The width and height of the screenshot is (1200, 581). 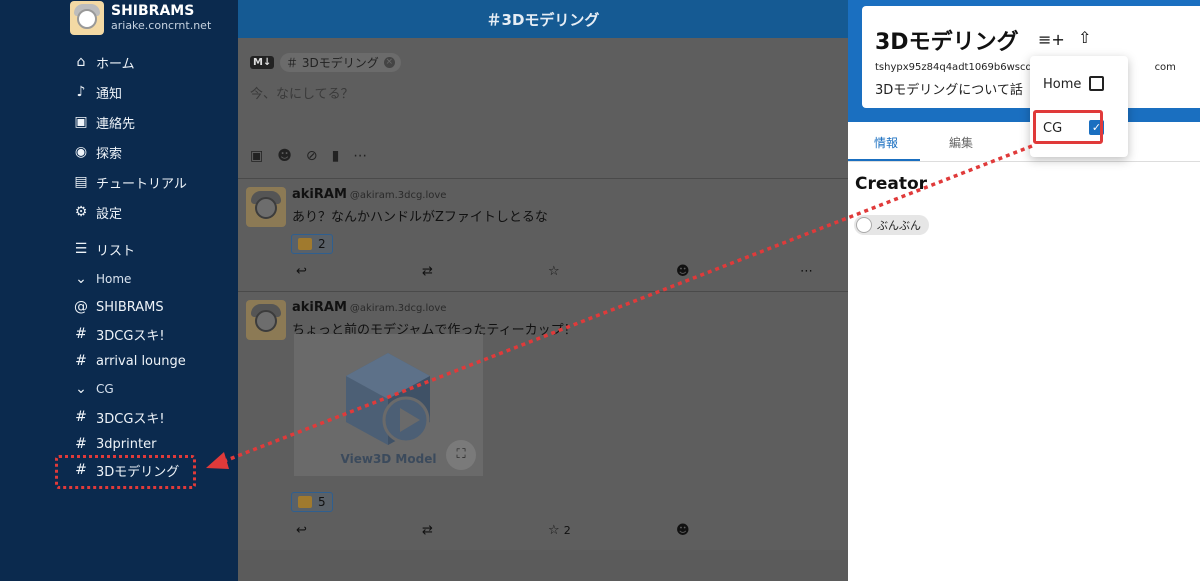 I want to click on sidebar-item-shibrams: @ SHIBRAMS, so click(x=118, y=307).